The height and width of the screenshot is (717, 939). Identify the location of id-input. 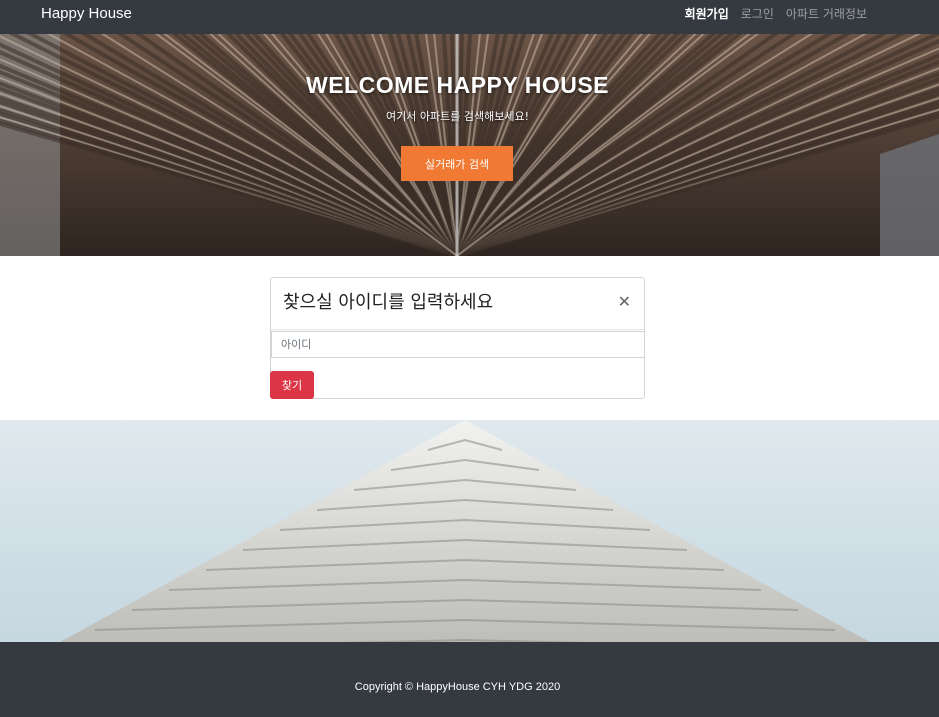
(458, 344).